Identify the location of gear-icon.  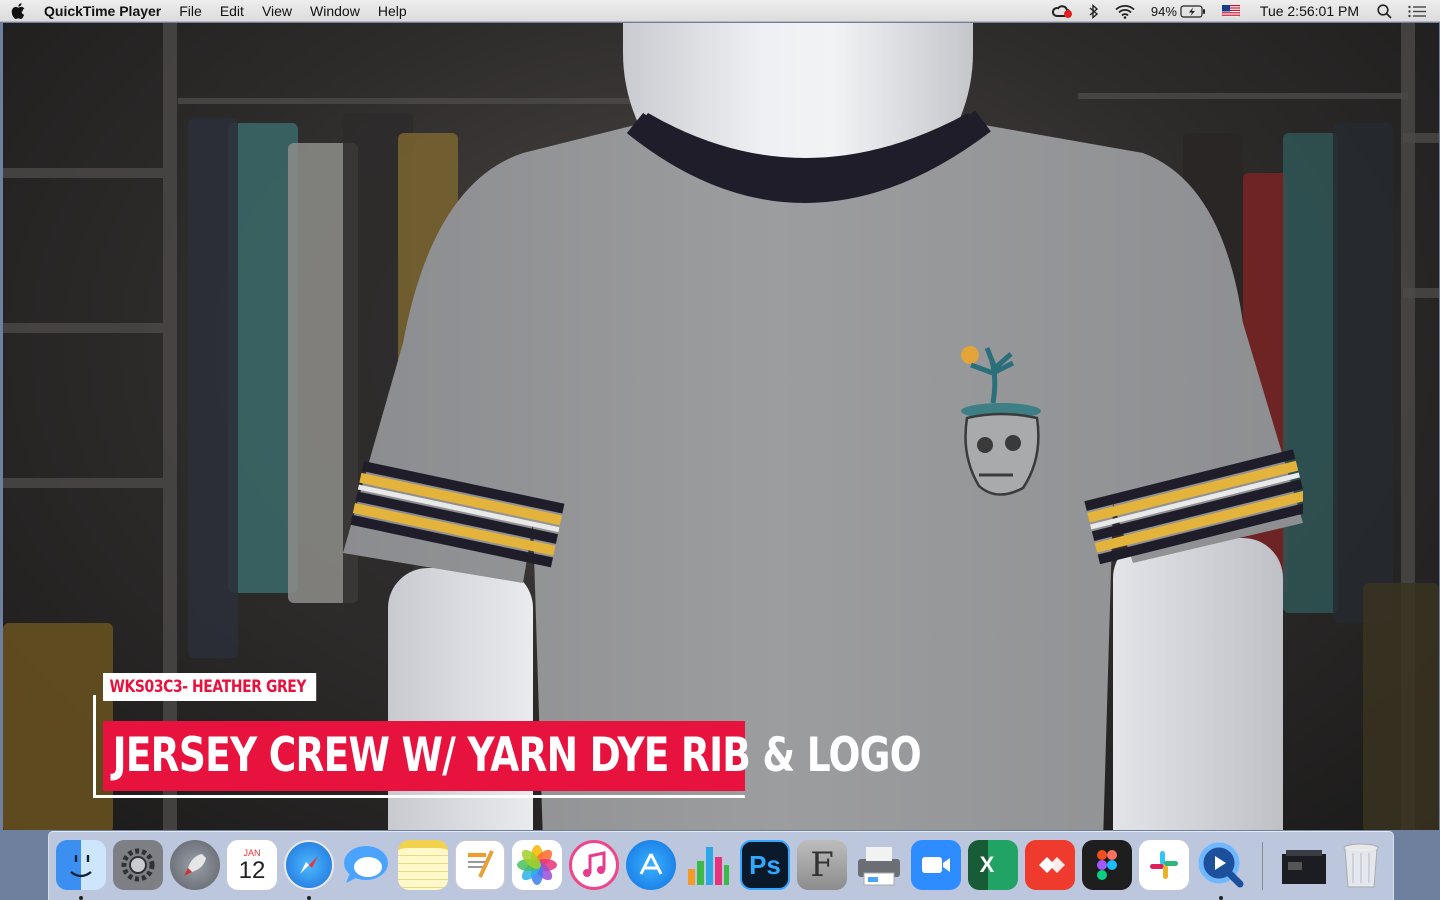
(138, 865).